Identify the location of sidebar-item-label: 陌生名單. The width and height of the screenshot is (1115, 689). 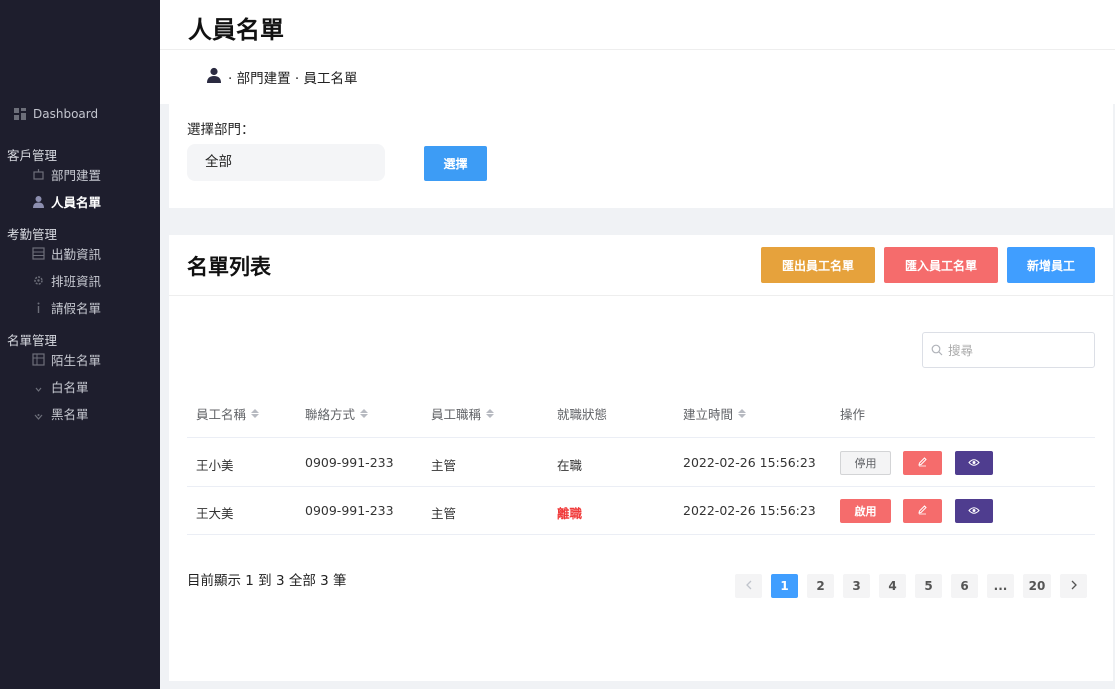
(76, 360).